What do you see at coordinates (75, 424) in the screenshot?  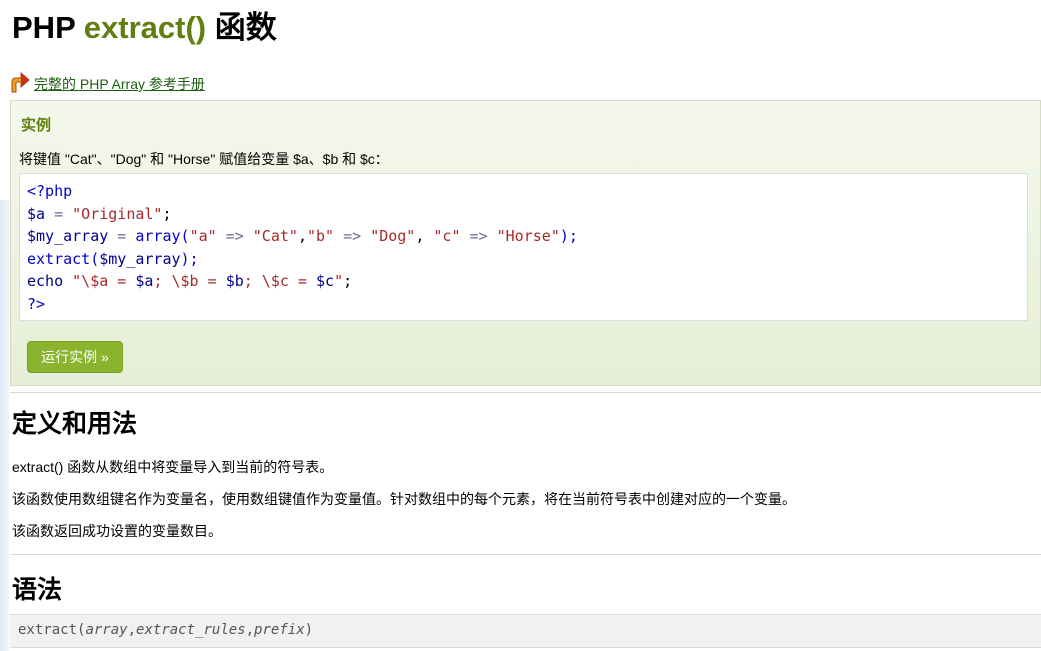 I see `definition-heading: 定义和用法` at bounding box center [75, 424].